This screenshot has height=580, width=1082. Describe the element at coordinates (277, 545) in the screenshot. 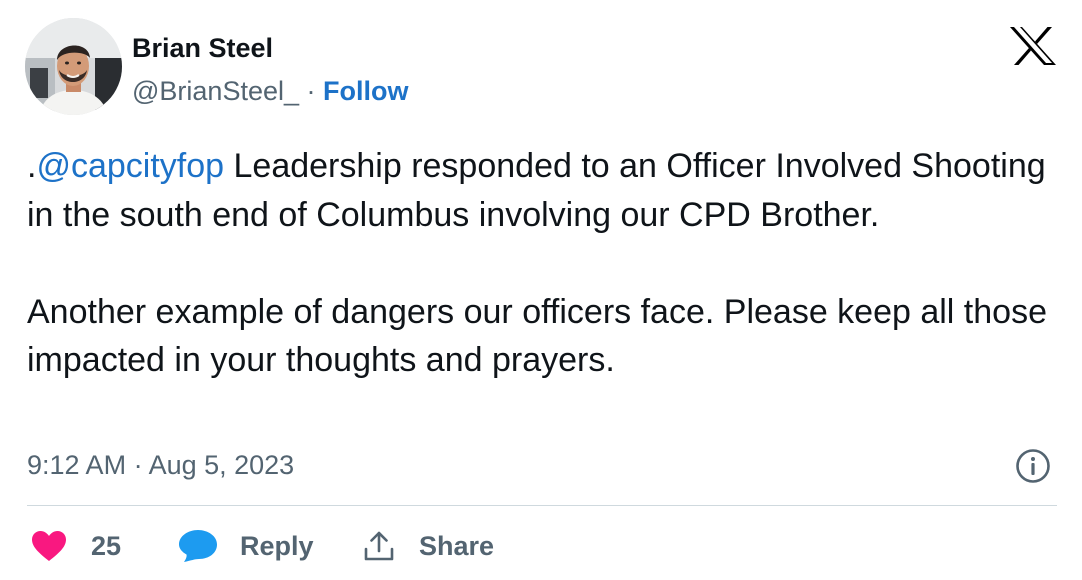

I see `reply-label: Reply` at that location.